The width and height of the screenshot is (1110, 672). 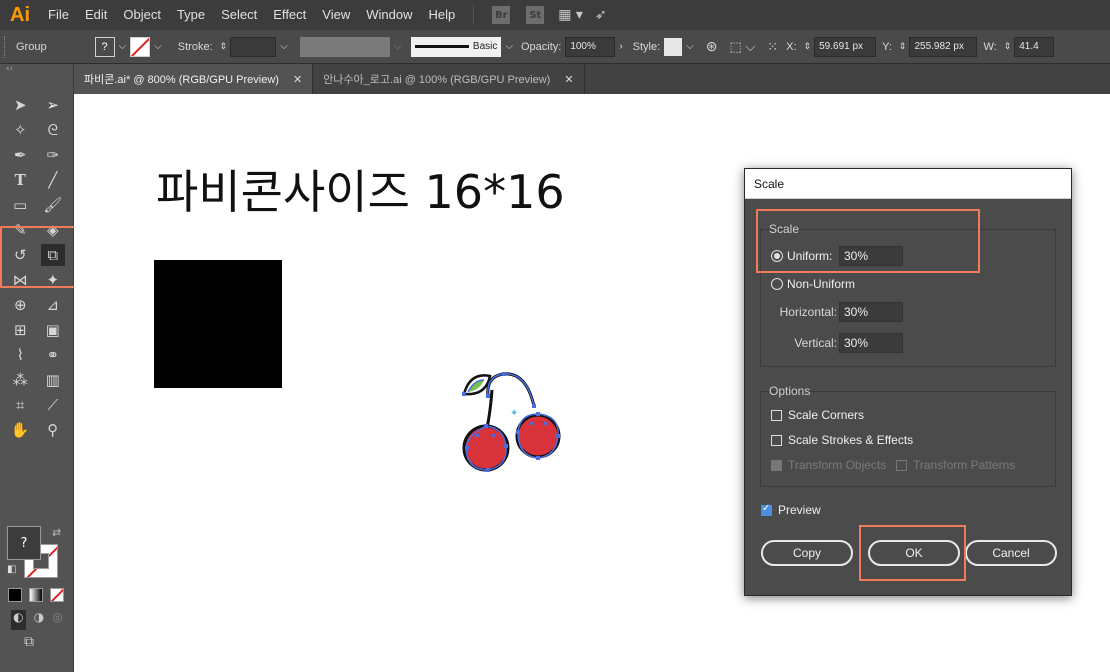 What do you see at coordinates (441, 15) in the screenshot?
I see `menu-help: Help` at bounding box center [441, 15].